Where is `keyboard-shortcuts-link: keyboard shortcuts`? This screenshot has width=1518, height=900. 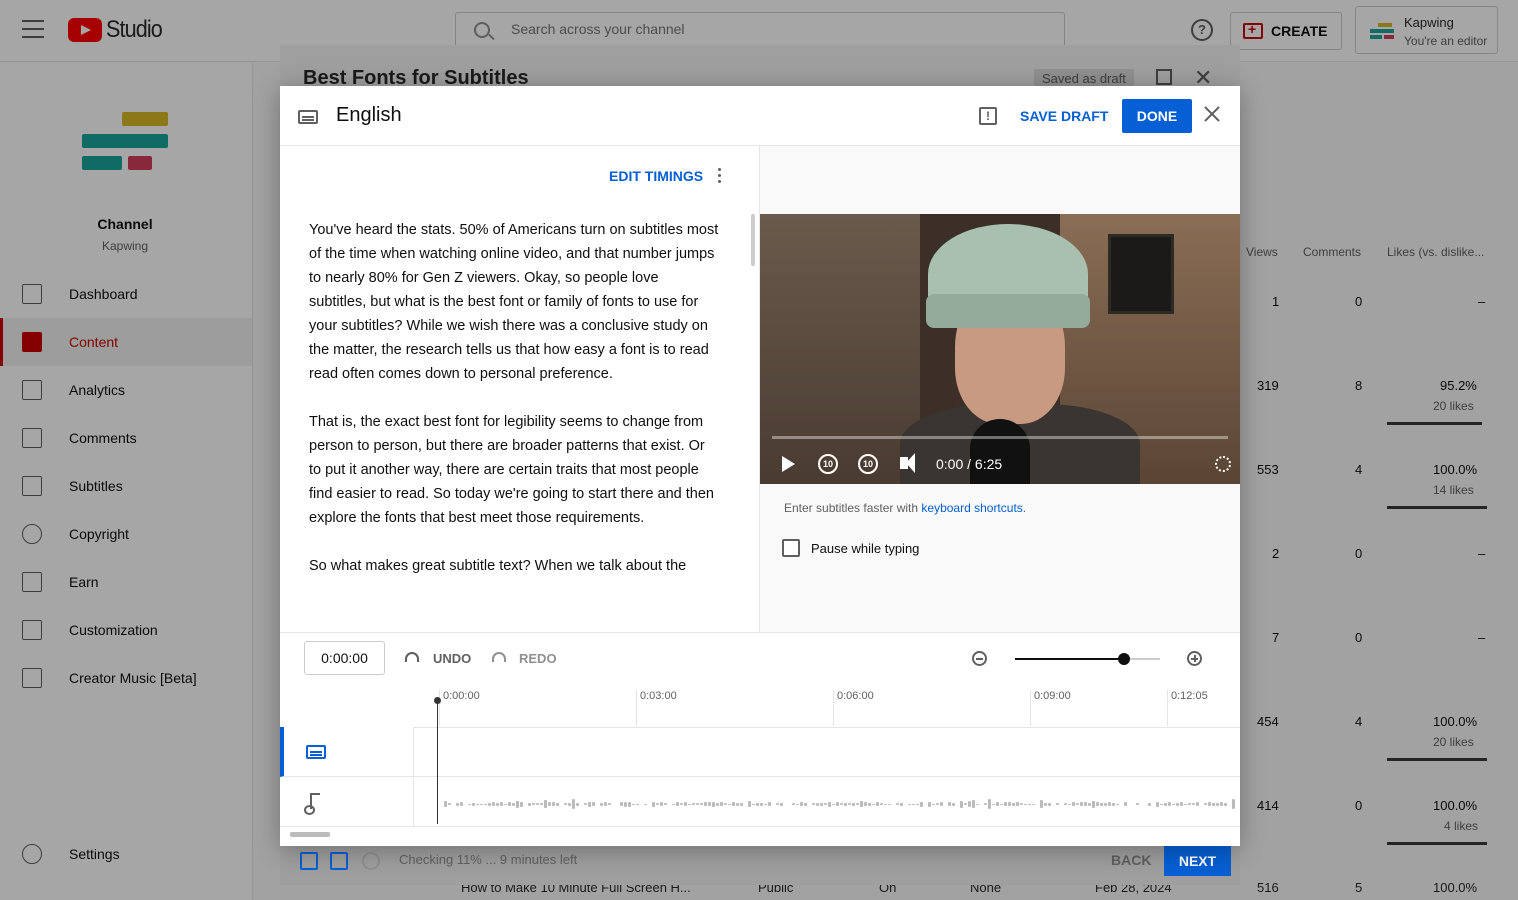 keyboard-shortcuts-link: keyboard shortcuts is located at coordinates (971, 508).